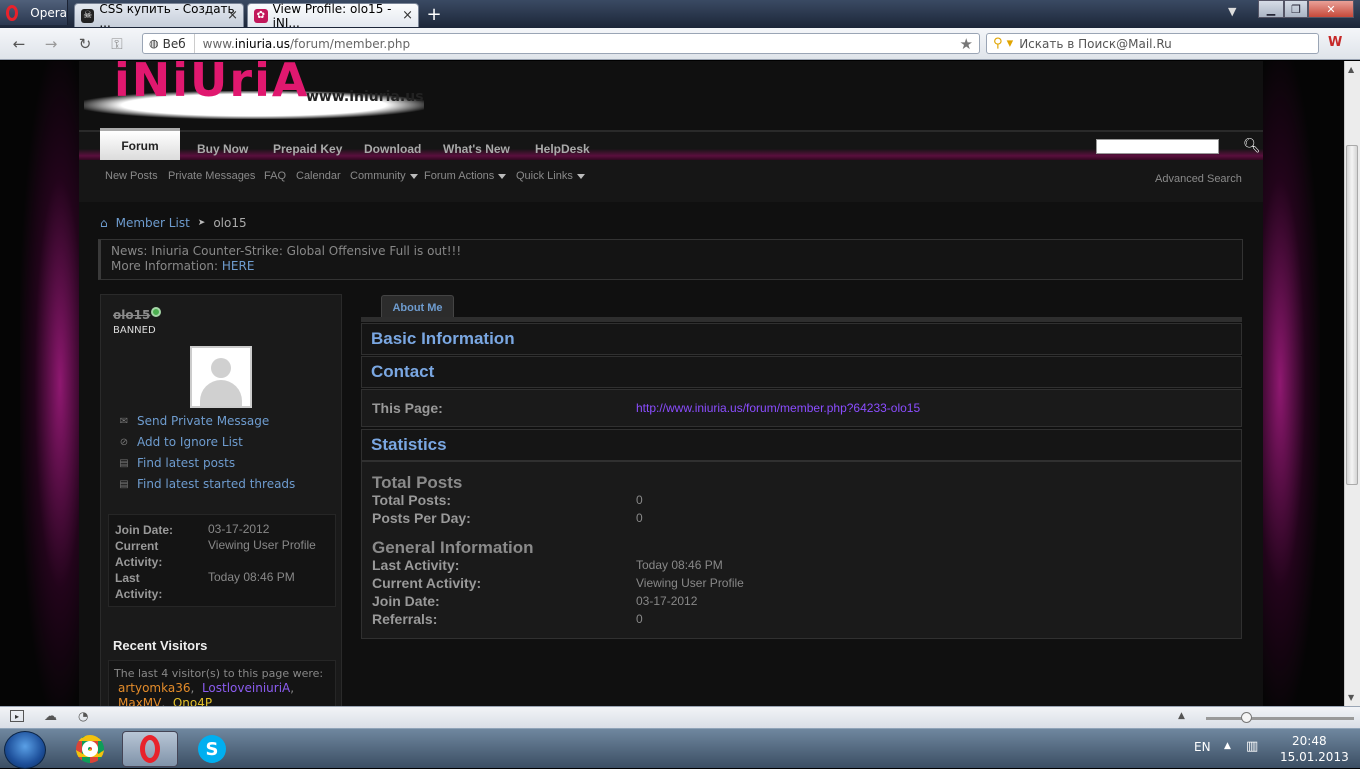 The width and height of the screenshot is (1360, 769). I want to click on search-icon: 🔍︎, so click(1252, 146).